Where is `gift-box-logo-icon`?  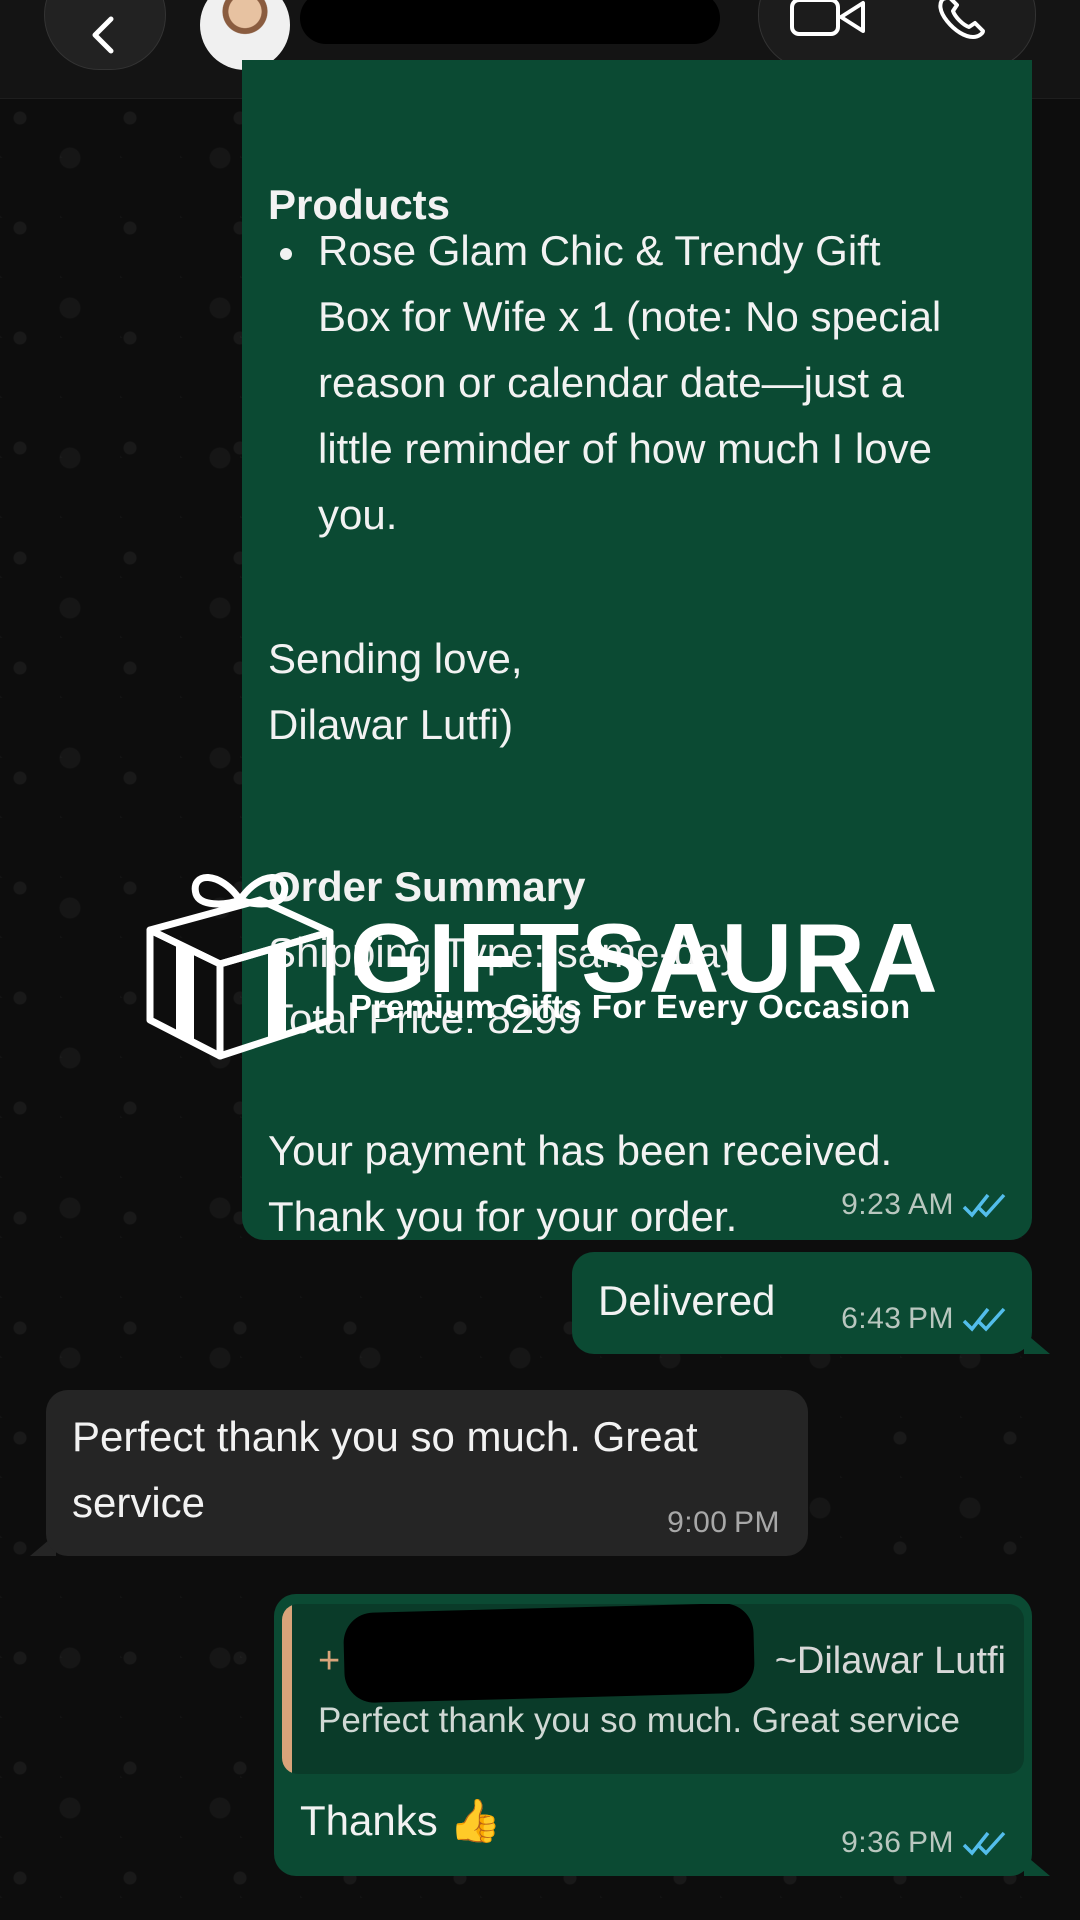
gift-box-logo-icon is located at coordinates (240, 967).